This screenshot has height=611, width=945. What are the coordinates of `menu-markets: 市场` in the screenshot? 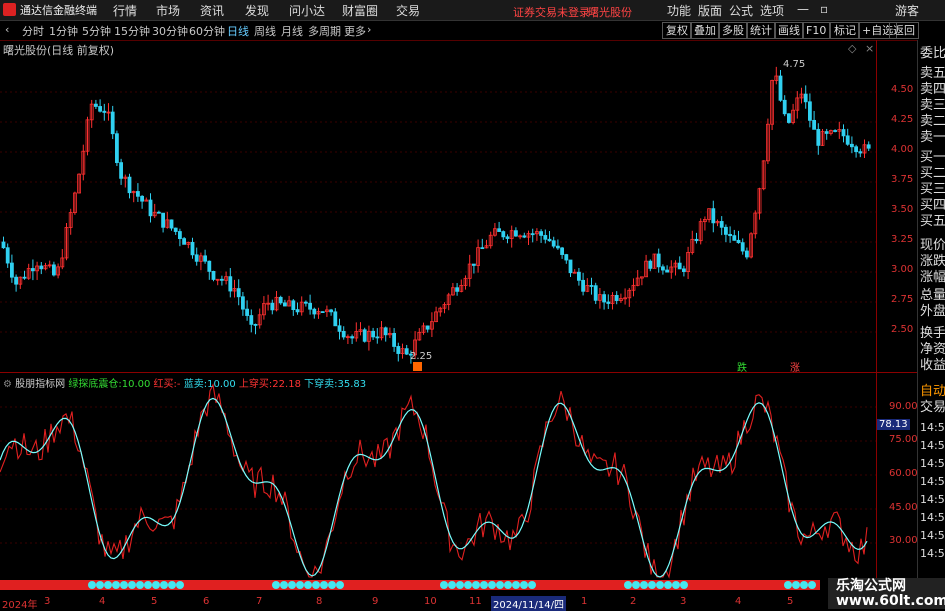 It's located at (168, 10).